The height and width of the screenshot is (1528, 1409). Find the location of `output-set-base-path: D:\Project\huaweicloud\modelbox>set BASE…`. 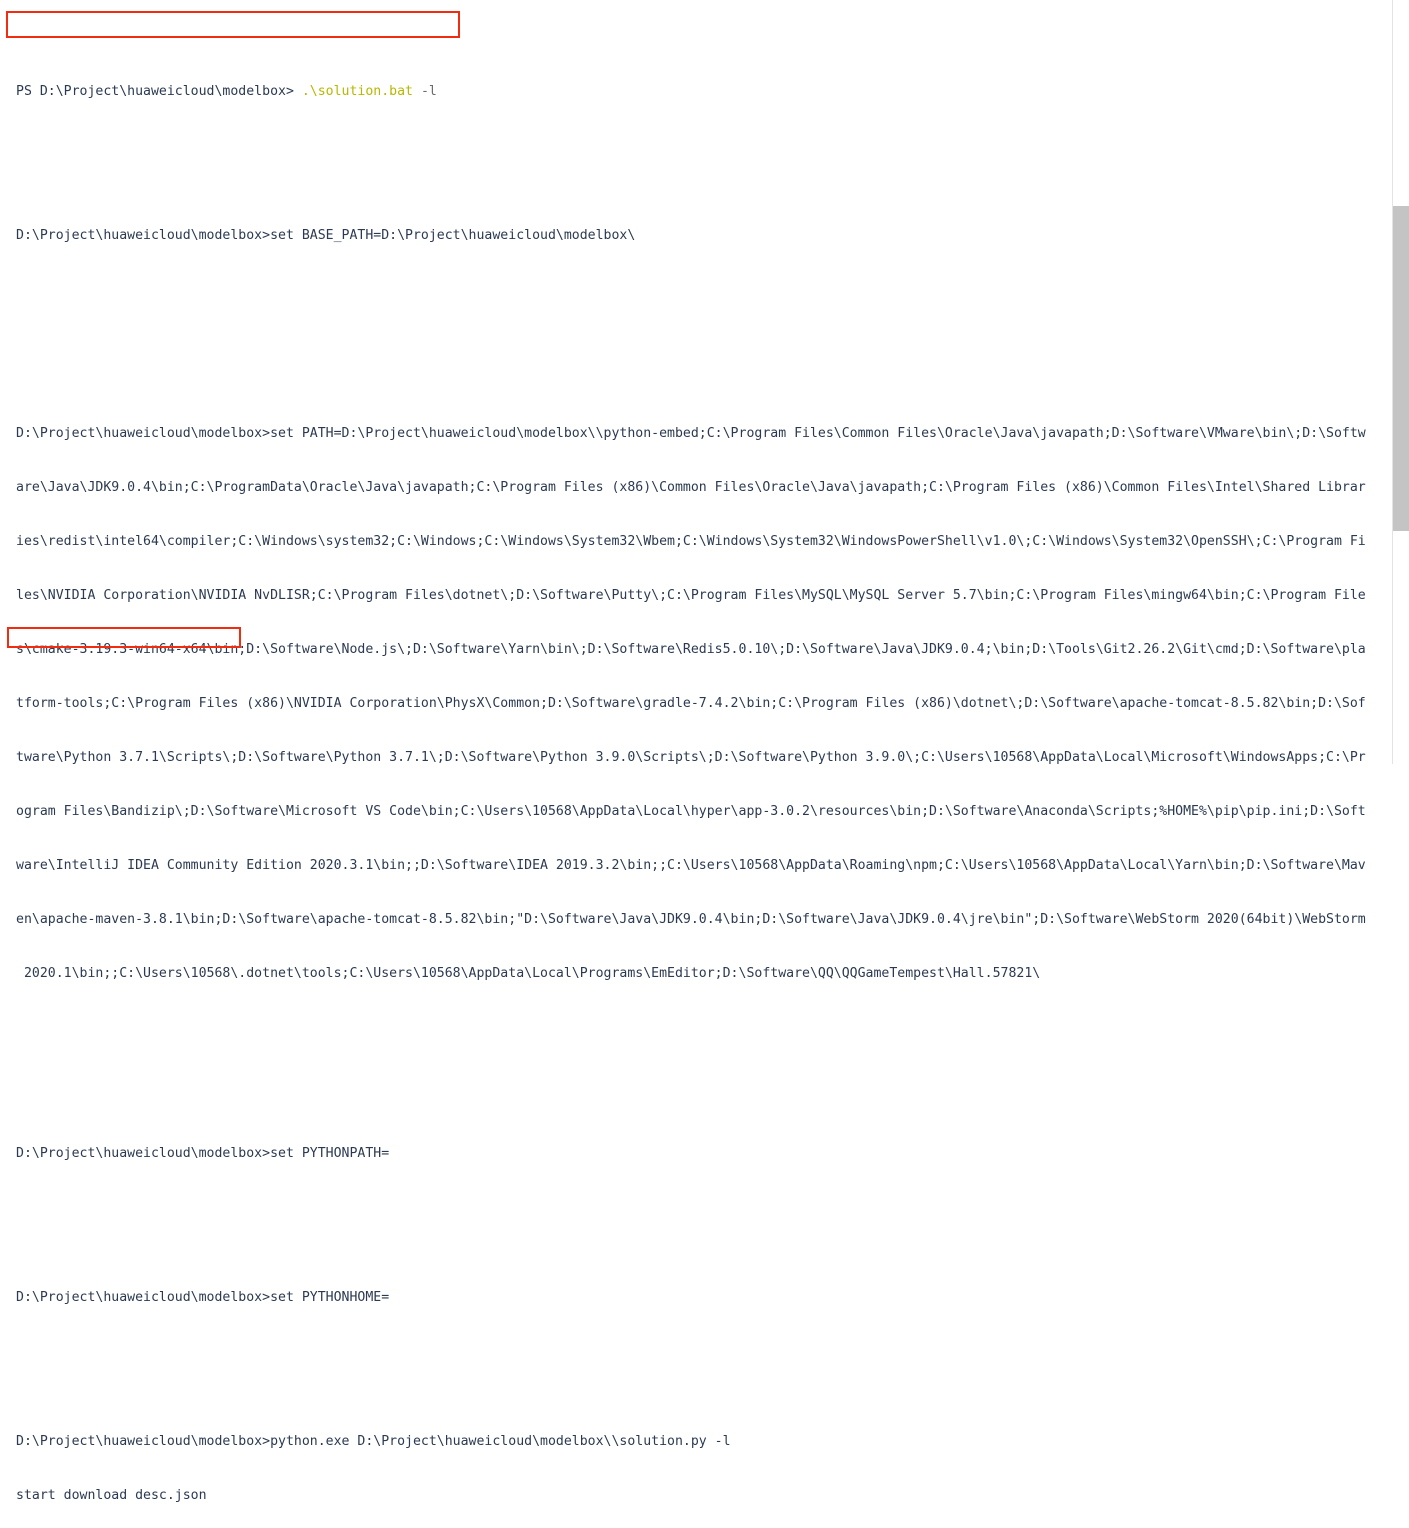

output-set-base-path: D:\Project\huaweicloud\modelbox>set BASE… is located at coordinates (326, 235).